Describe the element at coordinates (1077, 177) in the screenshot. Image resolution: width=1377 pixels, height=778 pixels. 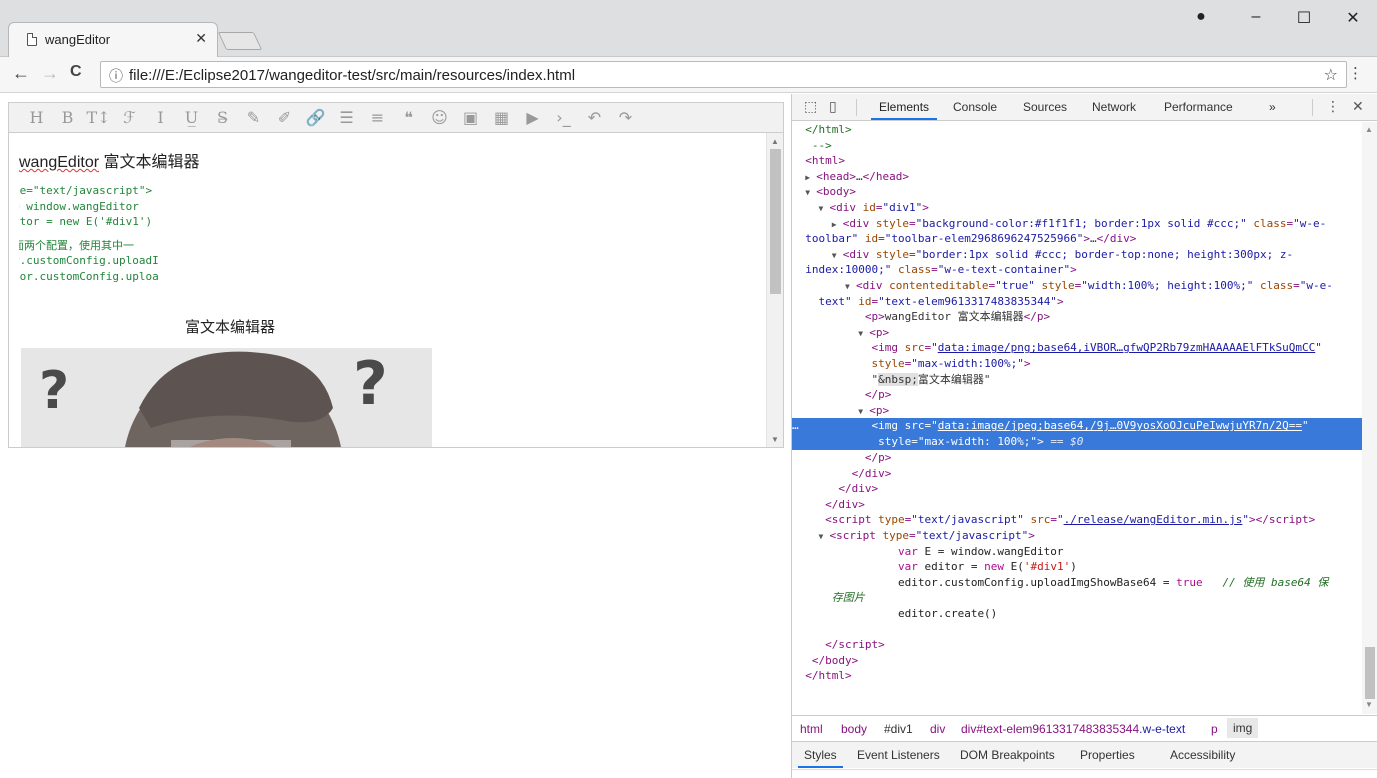
I see `dom-line: ▶ <head>…</head>` at that location.